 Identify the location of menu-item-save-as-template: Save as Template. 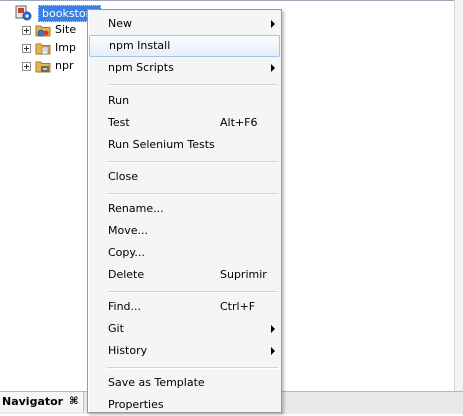
(184, 383).